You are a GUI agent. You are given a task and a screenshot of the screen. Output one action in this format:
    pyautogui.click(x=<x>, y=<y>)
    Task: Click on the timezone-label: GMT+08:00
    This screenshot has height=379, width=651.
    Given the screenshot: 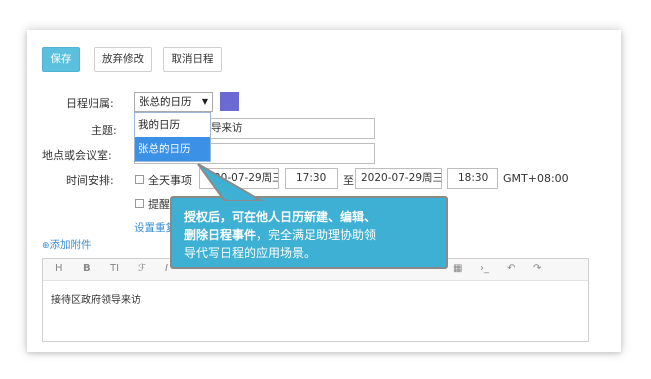 What is the action you would take?
    pyautogui.click(x=536, y=178)
    